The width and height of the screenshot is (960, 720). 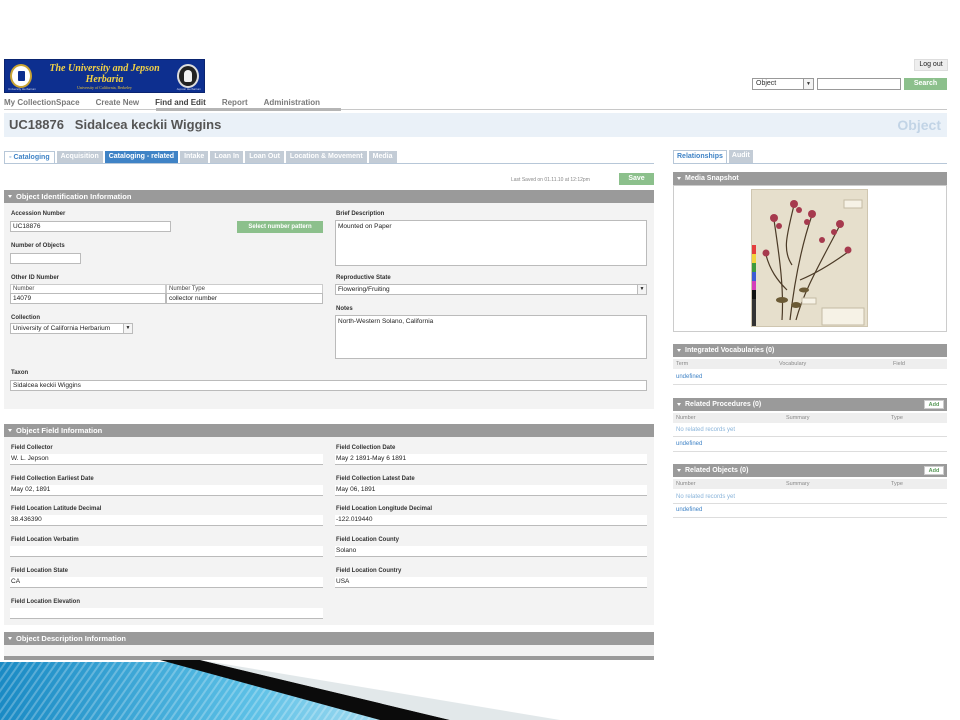 I want to click on other-id-type-input: collector number, so click(x=244, y=298).